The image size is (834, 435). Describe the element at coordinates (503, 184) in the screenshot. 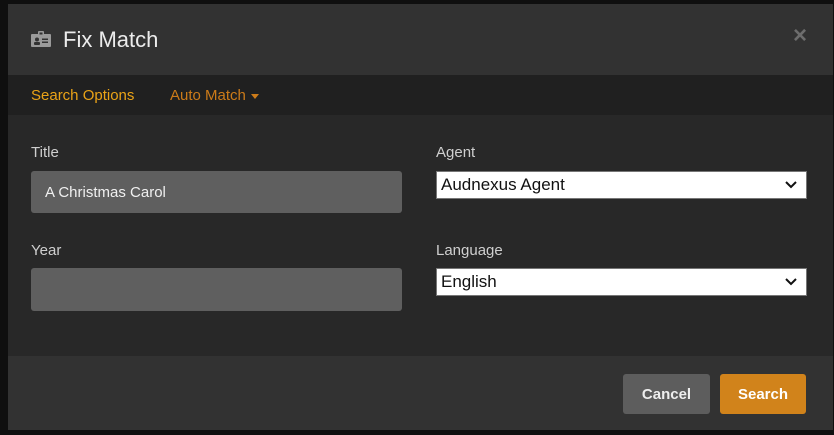

I see `agent-selected-value: Audnexus Agent` at that location.